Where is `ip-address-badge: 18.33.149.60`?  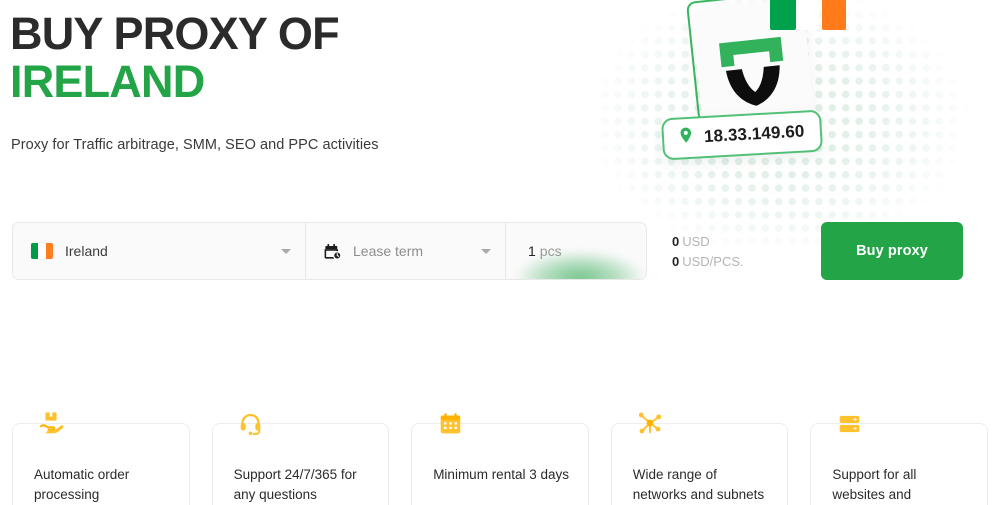 ip-address-badge: 18.33.149.60 is located at coordinates (742, 135).